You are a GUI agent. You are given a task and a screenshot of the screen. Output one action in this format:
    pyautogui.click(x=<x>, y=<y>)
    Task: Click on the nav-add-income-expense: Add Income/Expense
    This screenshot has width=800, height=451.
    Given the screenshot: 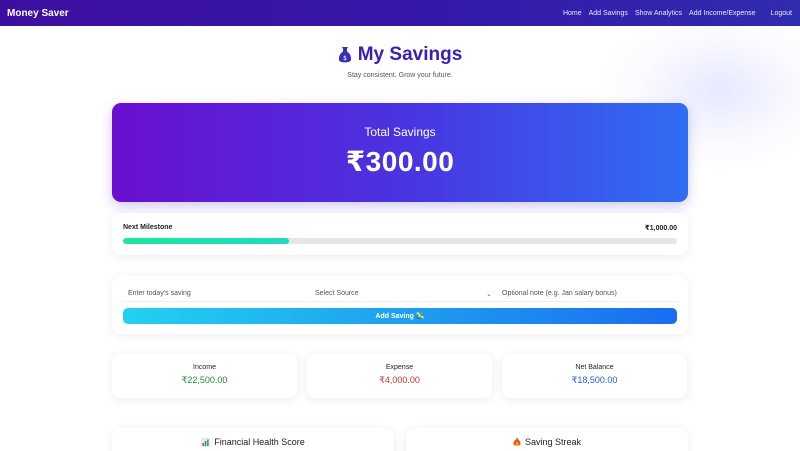 What is the action you would take?
    pyautogui.click(x=722, y=13)
    